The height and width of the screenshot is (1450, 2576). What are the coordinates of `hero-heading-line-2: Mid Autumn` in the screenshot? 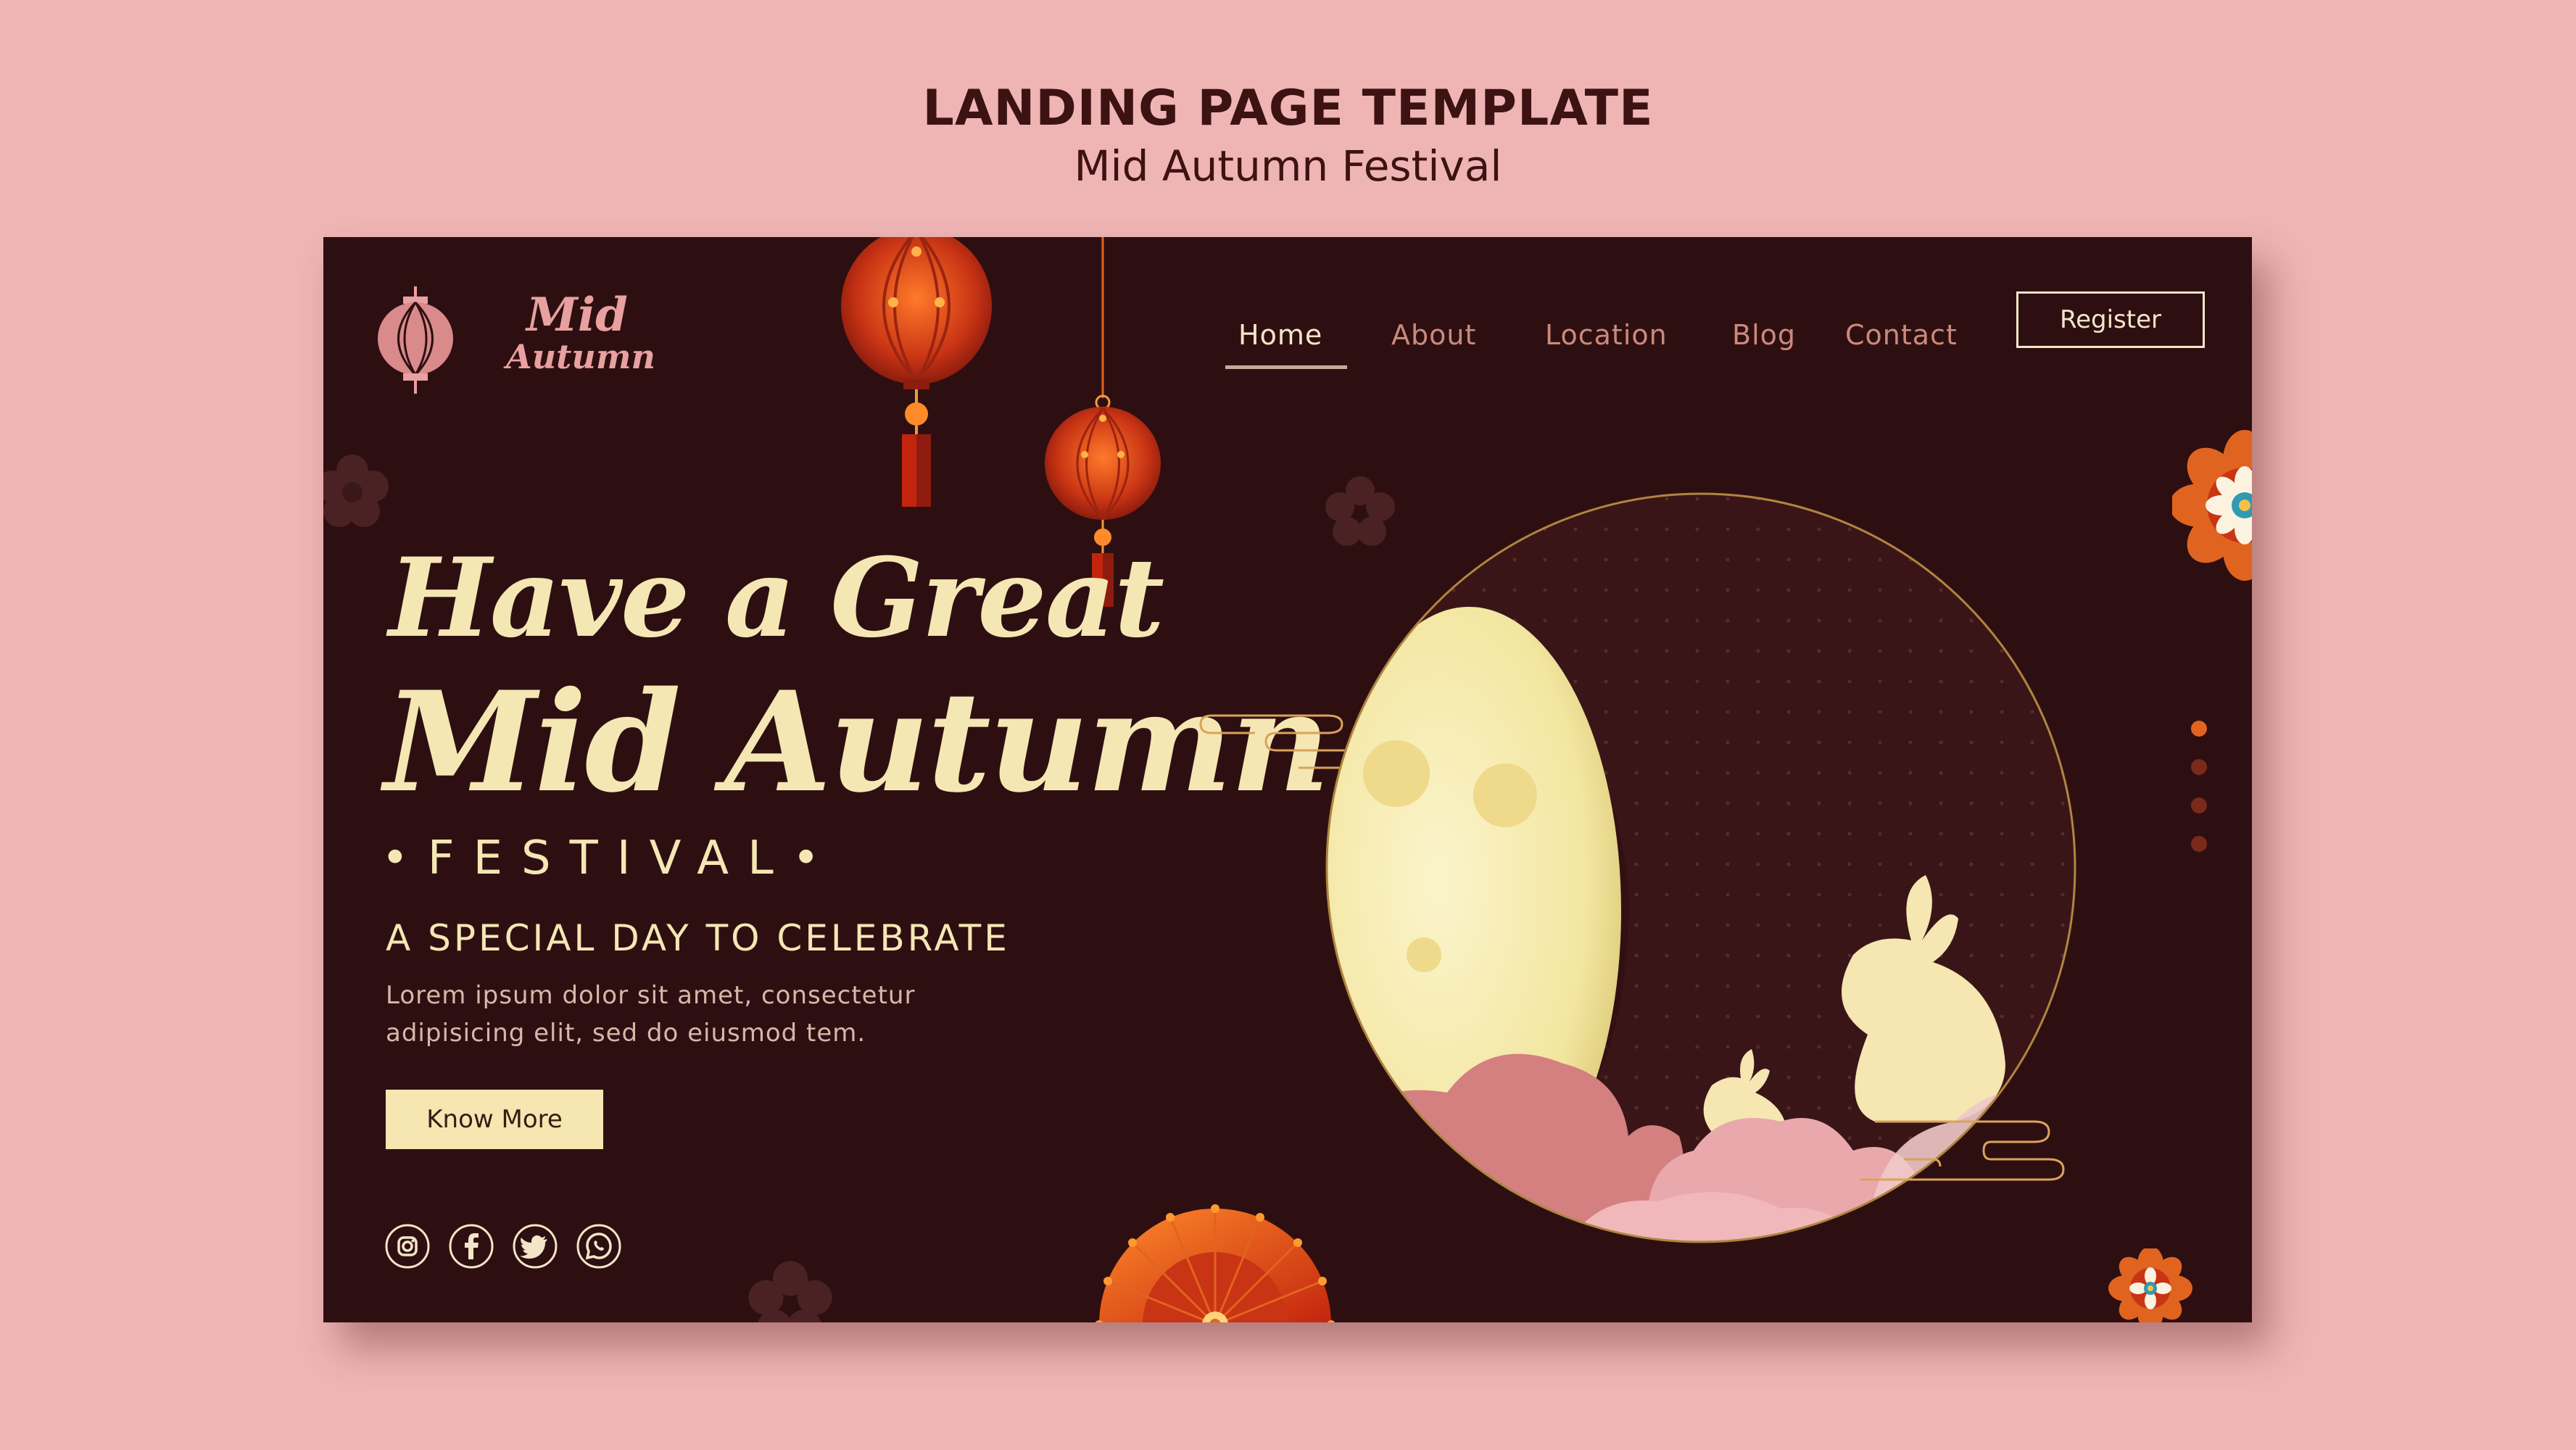 It's located at (857, 742).